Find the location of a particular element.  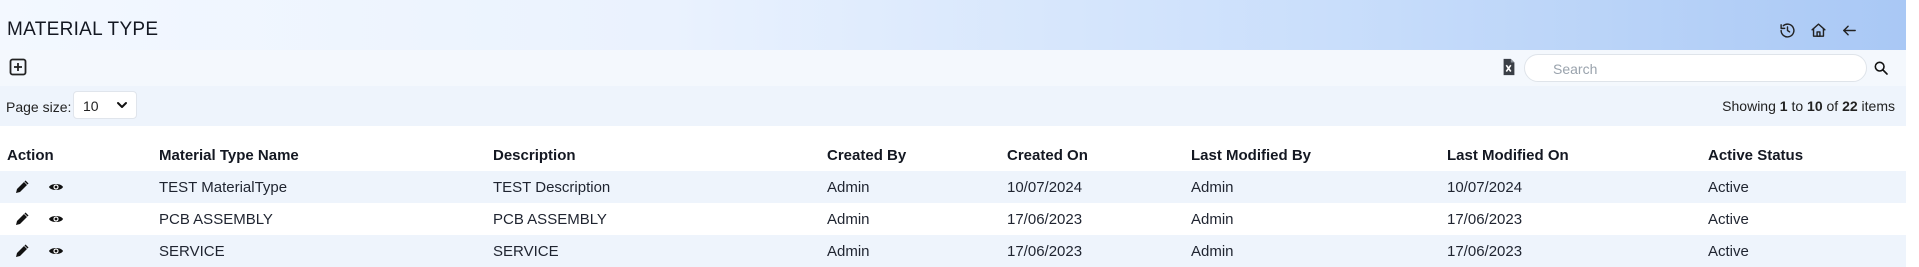

search-field is located at coordinates (1695, 68).